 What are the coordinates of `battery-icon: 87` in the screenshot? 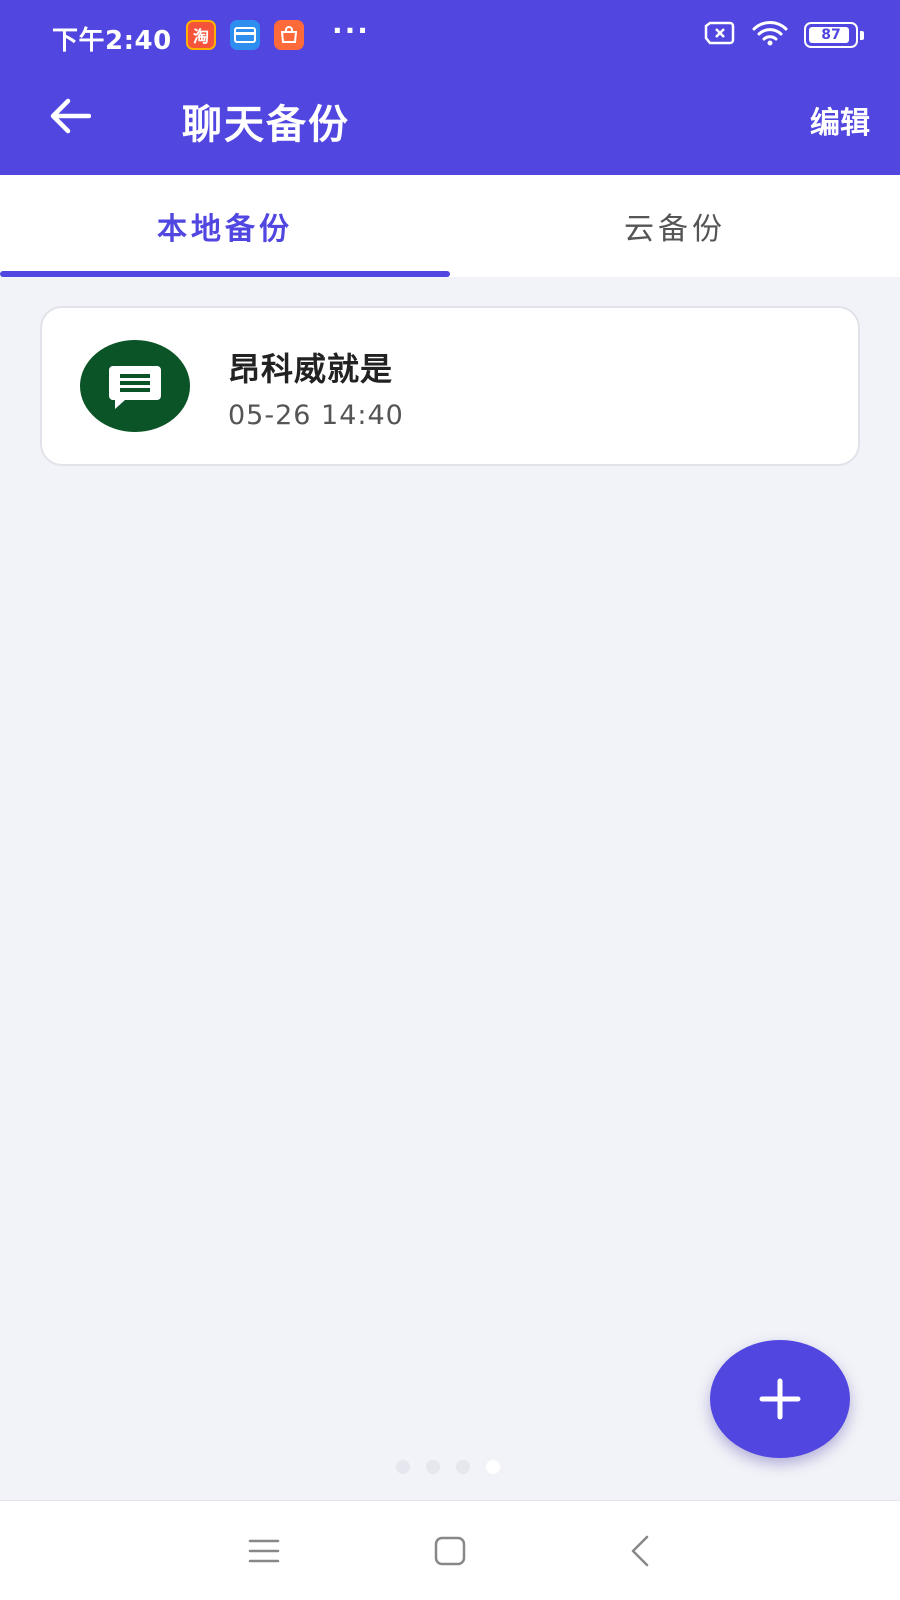 It's located at (834, 35).